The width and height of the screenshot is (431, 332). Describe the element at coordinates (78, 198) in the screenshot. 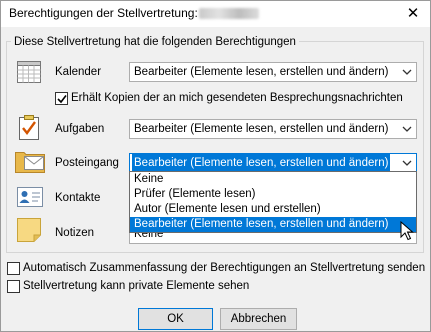

I see `contacts-label: Kontakte` at that location.